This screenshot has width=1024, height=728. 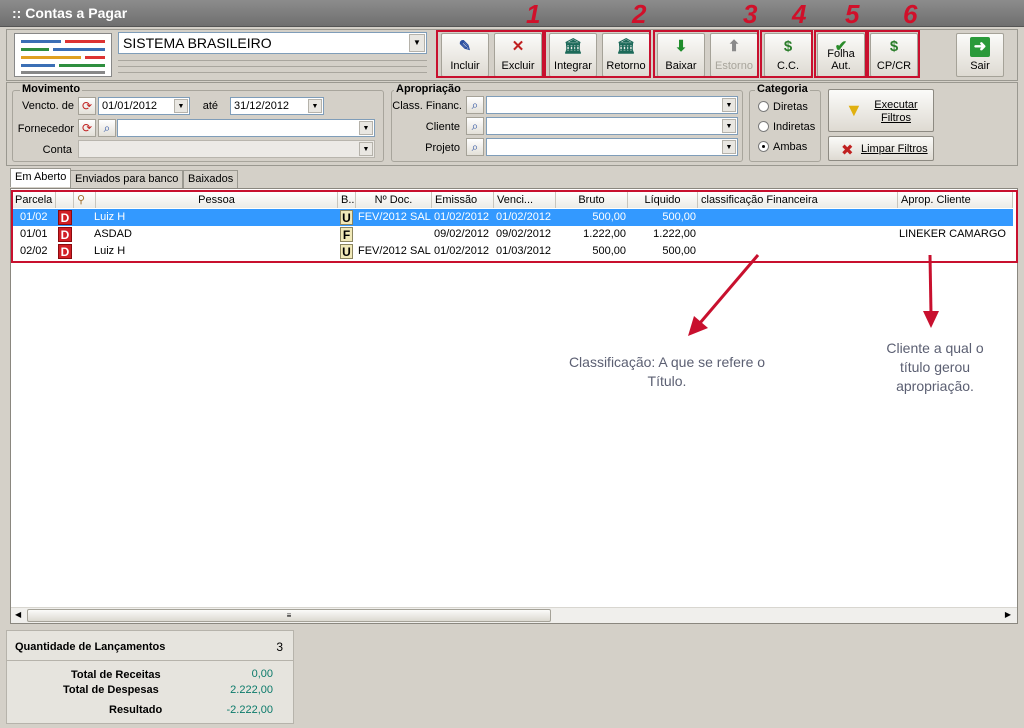 I want to click on radio-diretas: Diretas, so click(x=783, y=107).